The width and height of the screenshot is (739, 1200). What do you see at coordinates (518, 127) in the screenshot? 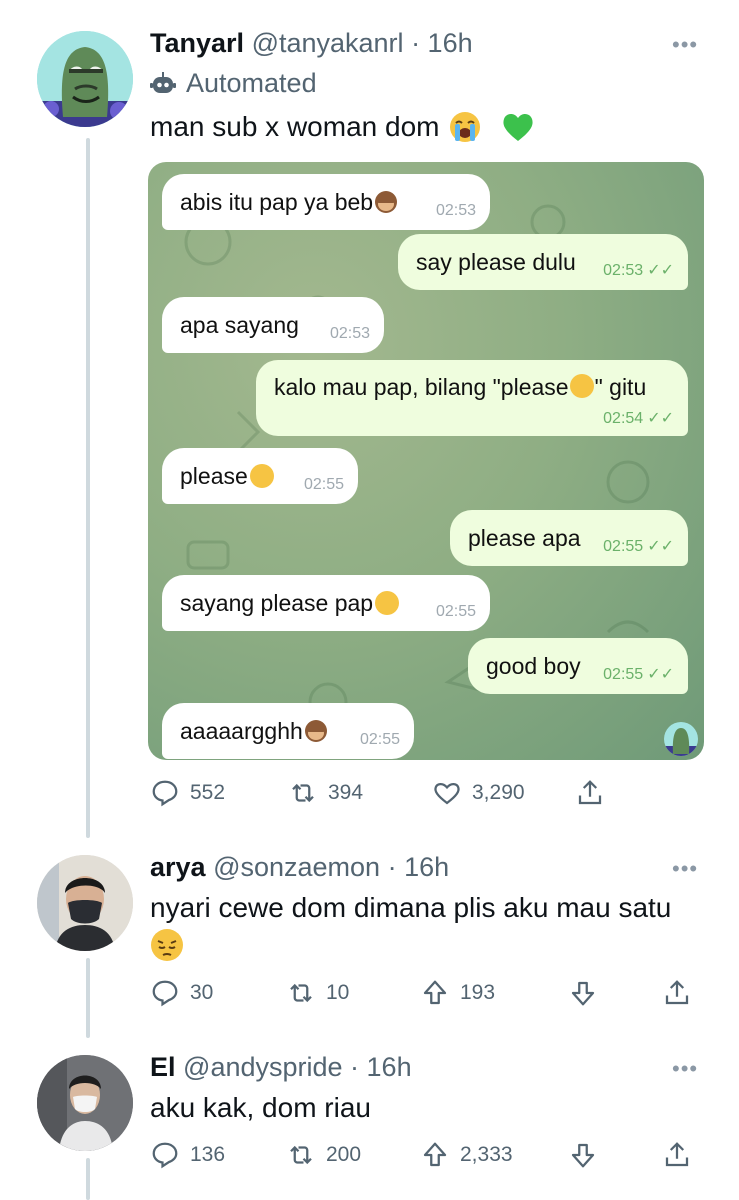
I see `green-heart-icon` at bounding box center [518, 127].